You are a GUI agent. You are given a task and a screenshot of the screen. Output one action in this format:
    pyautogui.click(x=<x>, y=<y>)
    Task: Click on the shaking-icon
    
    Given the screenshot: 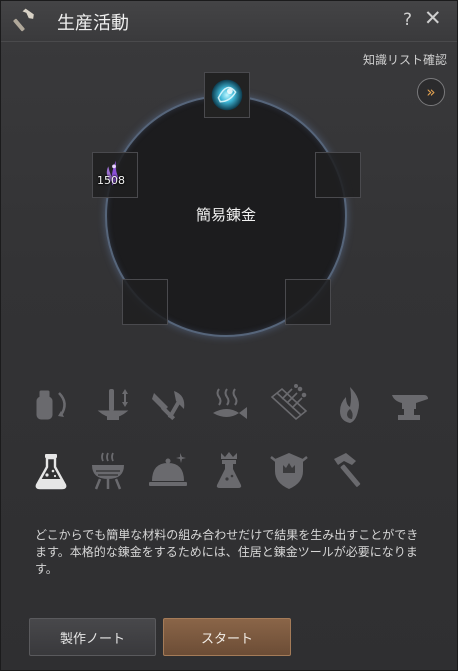 What is the action you would take?
    pyautogui.click(x=51, y=405)
    